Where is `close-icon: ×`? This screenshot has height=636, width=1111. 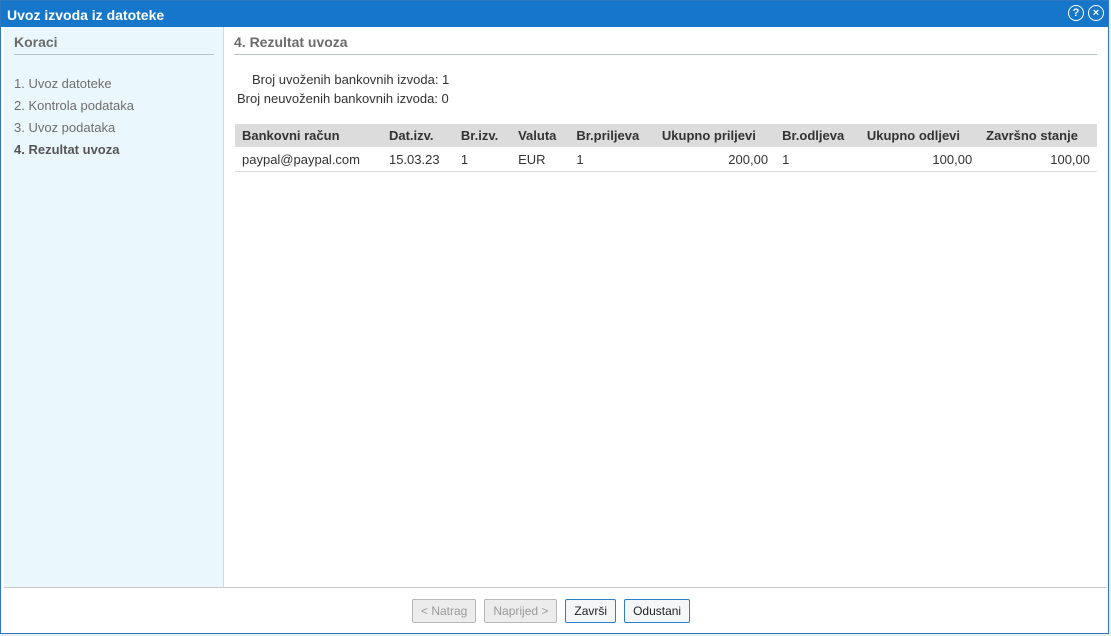 close-icon: × is located at coordinates (1096, 13).